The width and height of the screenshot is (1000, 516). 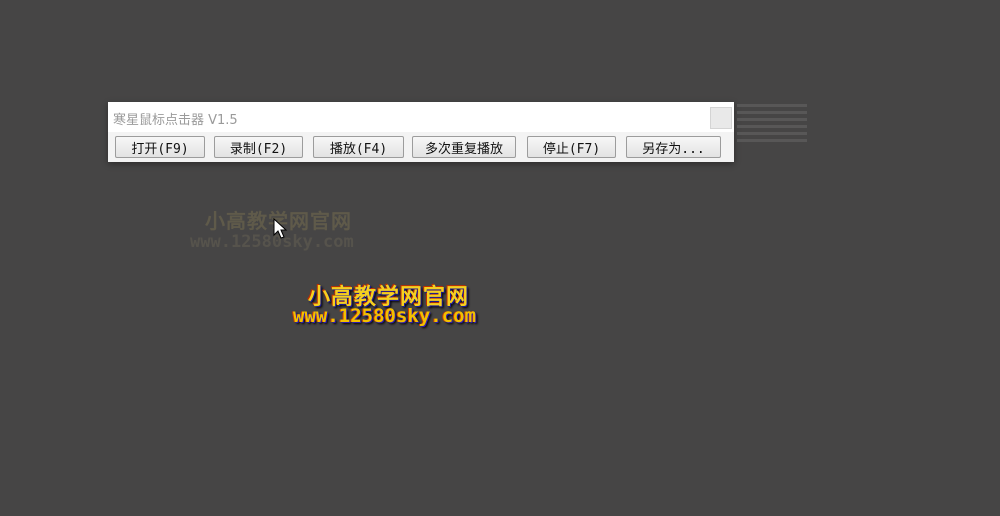 I want to click on title-bar: 寒星鼠标点击器 V1.5, so click(x=421, y=117).